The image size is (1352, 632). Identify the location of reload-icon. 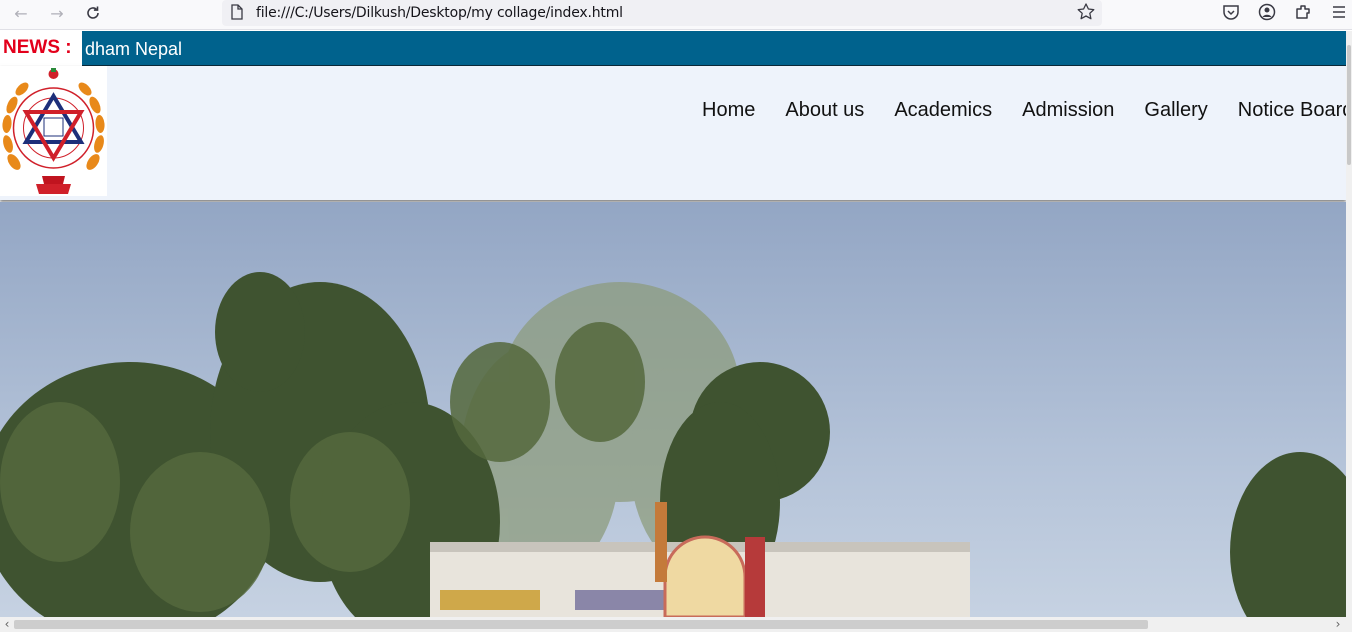
(93, 13).